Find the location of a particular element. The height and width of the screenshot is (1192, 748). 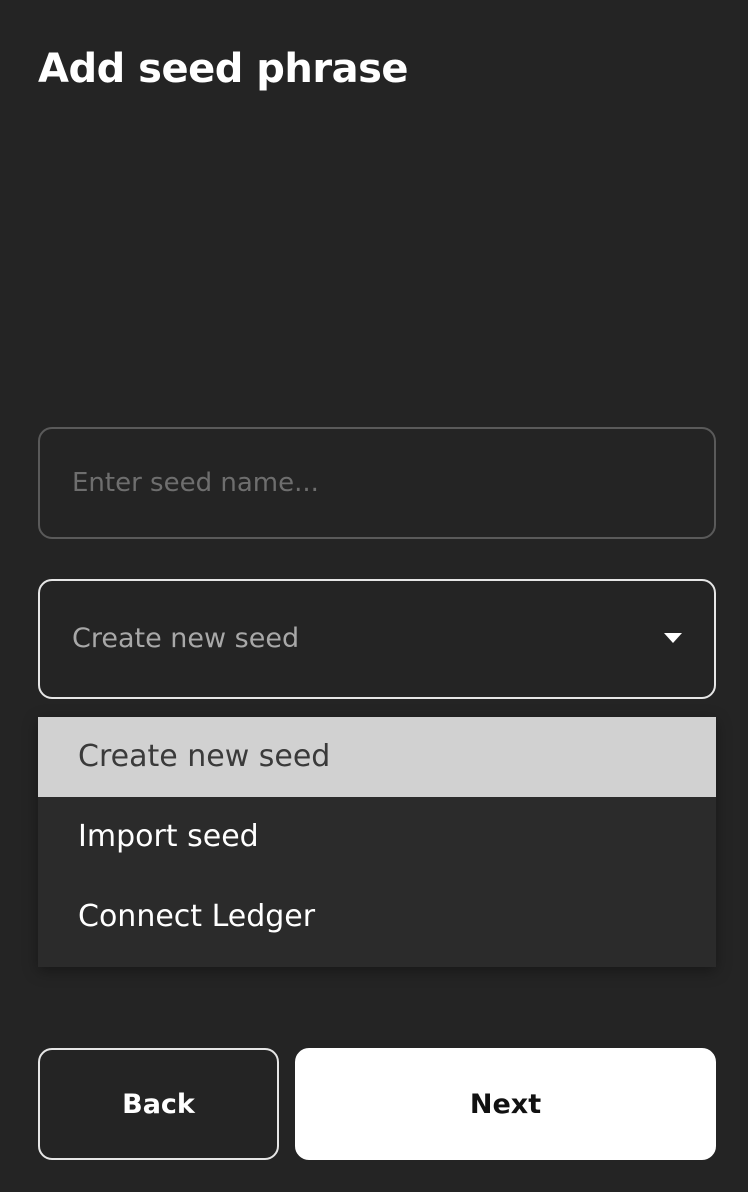

seed-type-select: Create new seed is located at coordinates (377, 639).